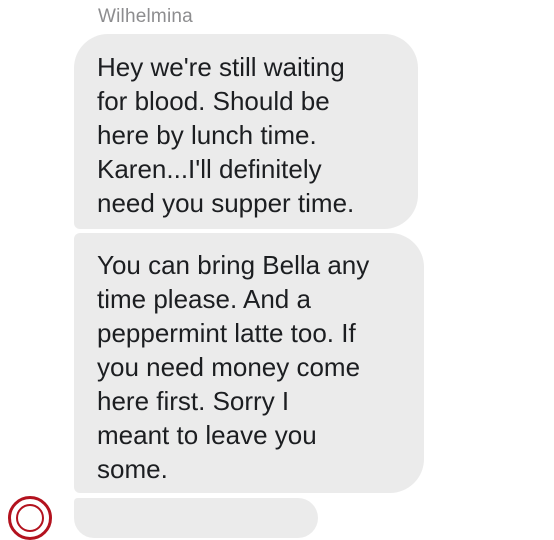 This screenshot has width=554, height=540. Describe the element at coordinates (196, 518) in the screenshot. I see `message-bubble` at that location.